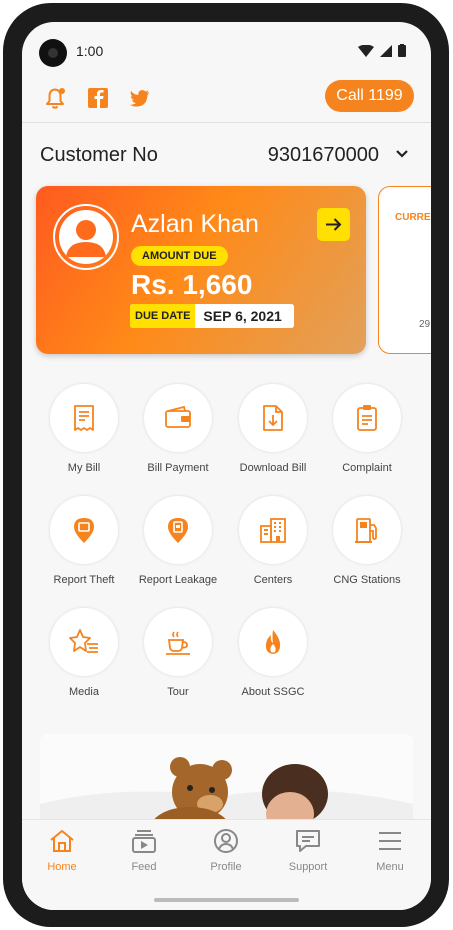 This screenshot has width=453, height=930. I want to click on nav-label: Feed, so click(144, 867).